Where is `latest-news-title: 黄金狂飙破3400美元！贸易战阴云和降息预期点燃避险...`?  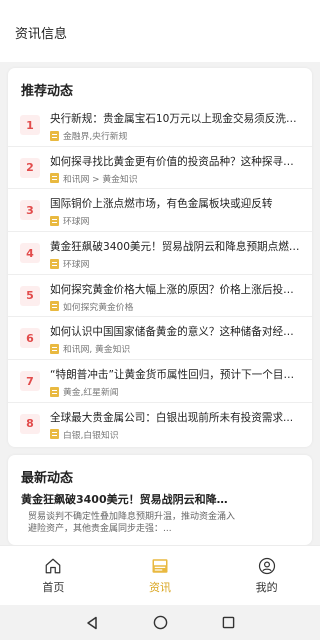
latest-news-title: 黄金狂飙破3400美元！贸易战阴云和降息预期点燃避险... is located at coordinates (126, 499).